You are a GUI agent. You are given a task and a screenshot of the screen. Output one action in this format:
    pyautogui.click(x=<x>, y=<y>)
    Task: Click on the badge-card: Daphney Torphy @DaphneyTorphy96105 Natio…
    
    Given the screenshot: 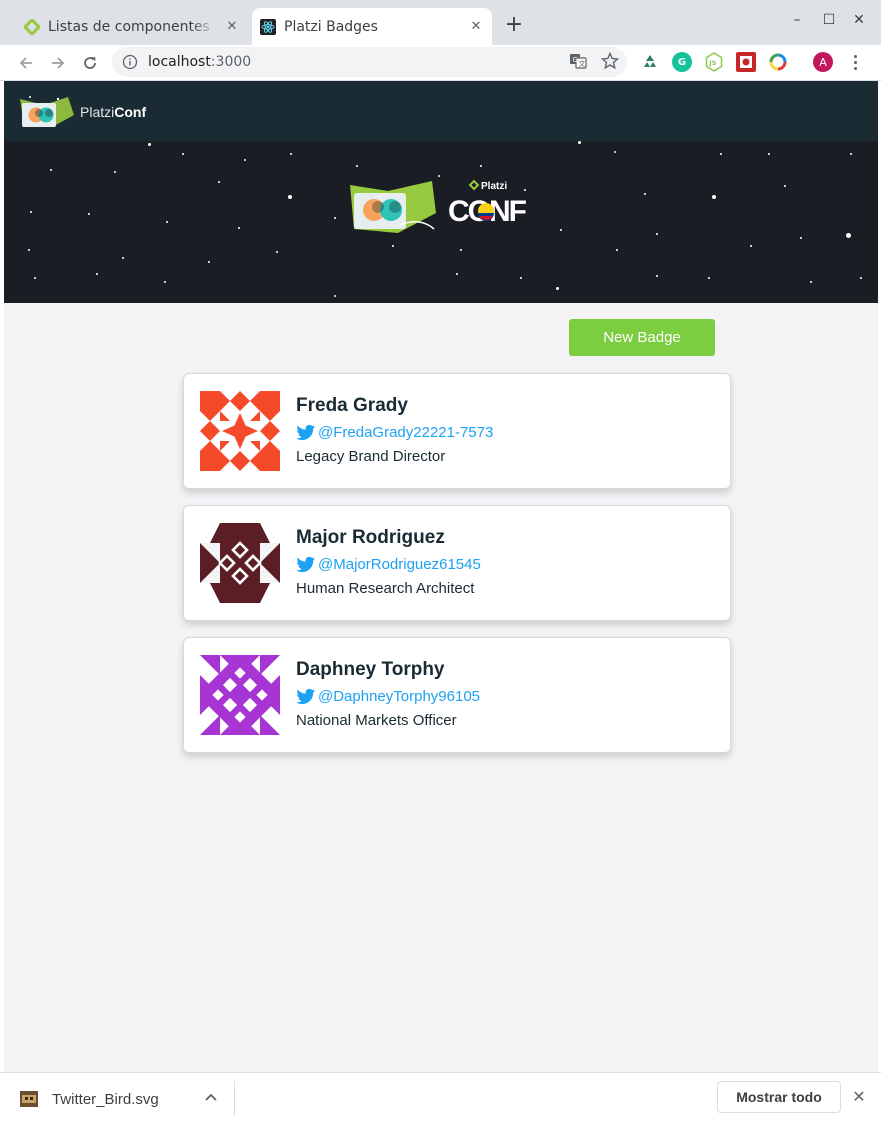 What is the action you would take?
    pyautogui.click(x=457, y=695)
    